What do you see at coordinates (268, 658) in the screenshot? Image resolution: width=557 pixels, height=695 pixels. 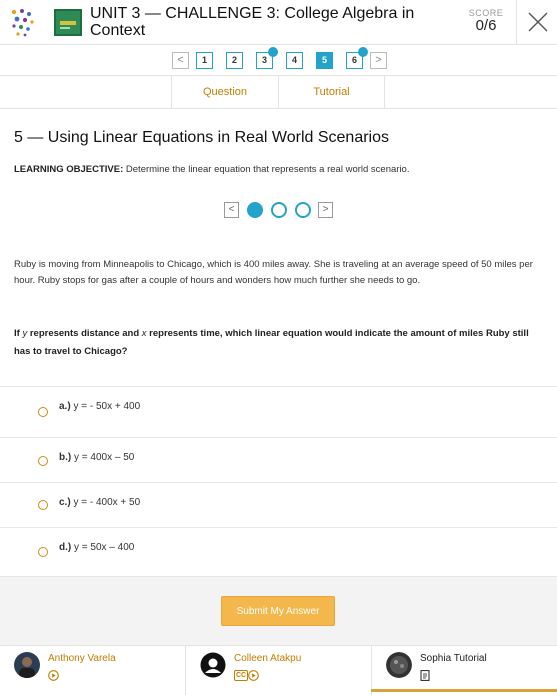 I see `tutor-name: Colleen Atakpu` at bounding box center [268, 658].